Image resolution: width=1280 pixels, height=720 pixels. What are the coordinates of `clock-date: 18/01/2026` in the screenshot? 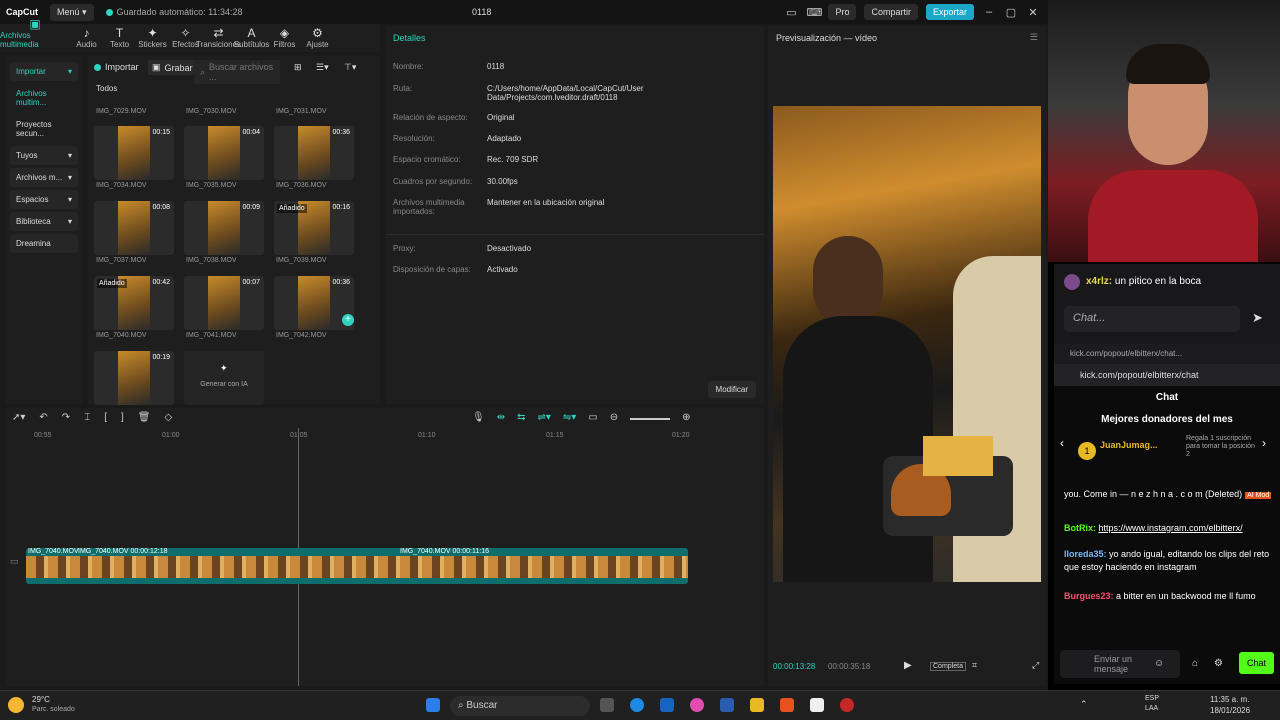 It's located at (1230, 710).